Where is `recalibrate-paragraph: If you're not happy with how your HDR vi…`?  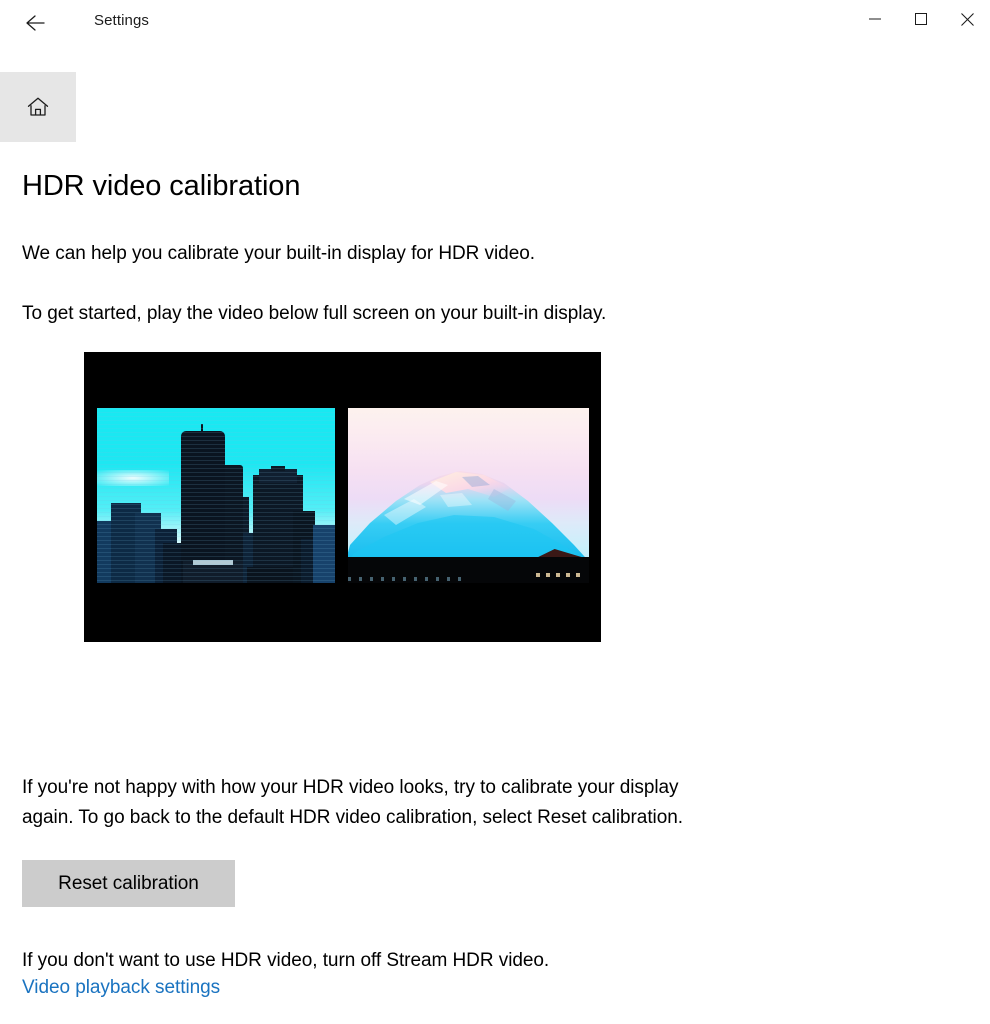
recalibrate-paragraph: If you're not happy with how your HDR vi… is located at coordinates (352, 802).